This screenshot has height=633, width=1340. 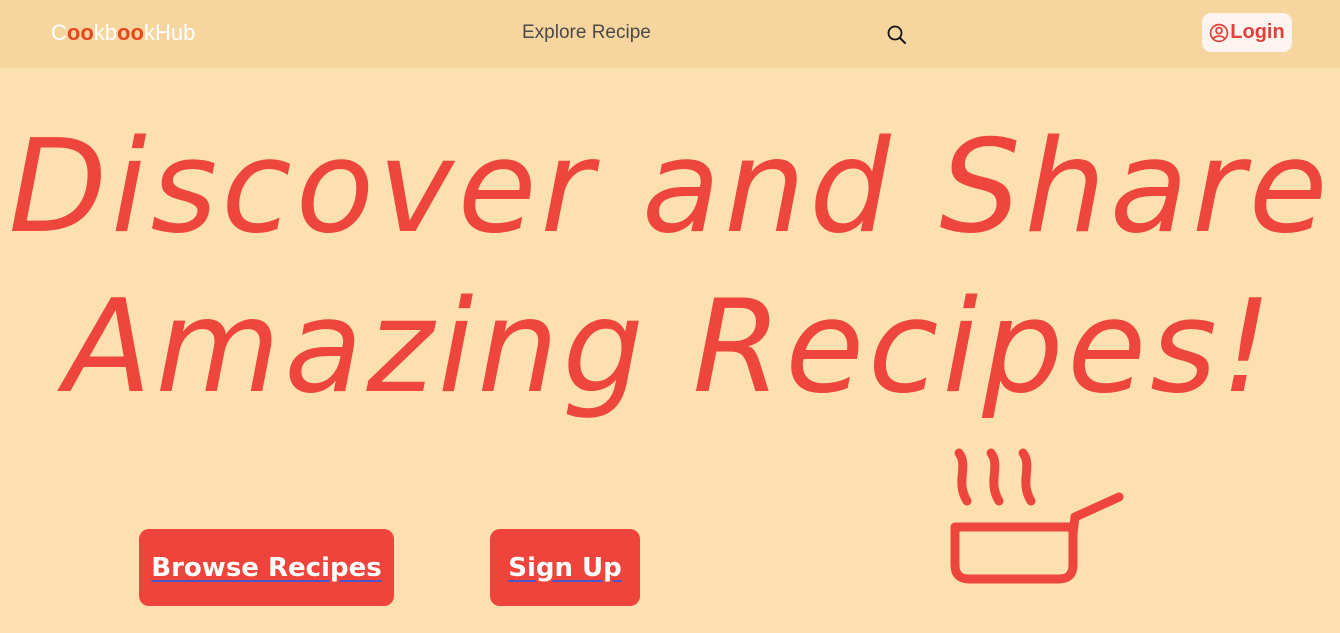 I want to click on user-circle-icon, so click(x=1219, y=32).